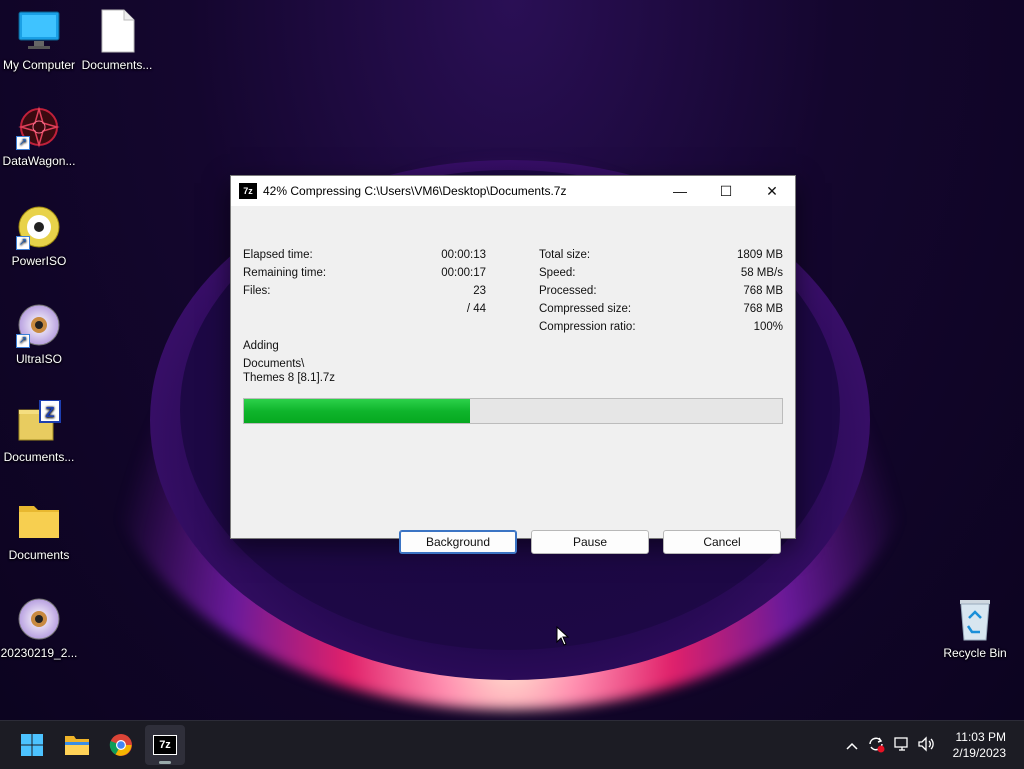 This screenshot has height=769, width=1024. What do you see at coordinates (49, 412) in the screenshot?
I see `svg-text: Z` at bounding box center [49, 412].